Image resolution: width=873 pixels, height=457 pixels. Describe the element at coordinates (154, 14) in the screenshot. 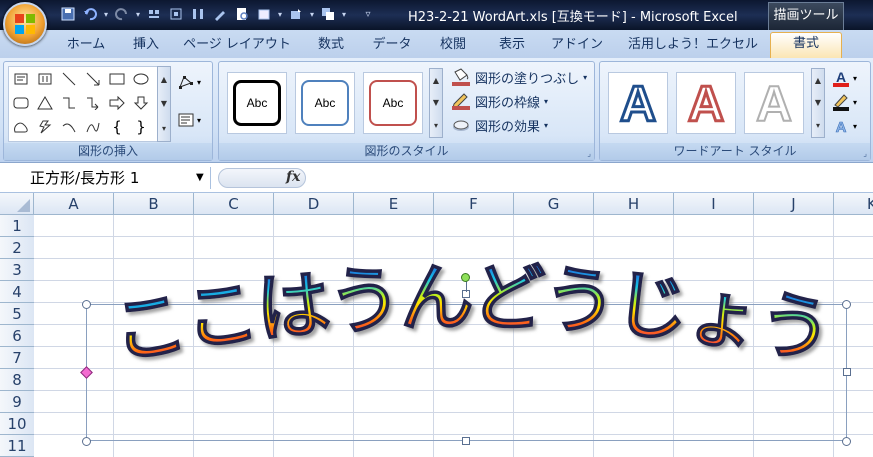

I see `align-icon` at that location.